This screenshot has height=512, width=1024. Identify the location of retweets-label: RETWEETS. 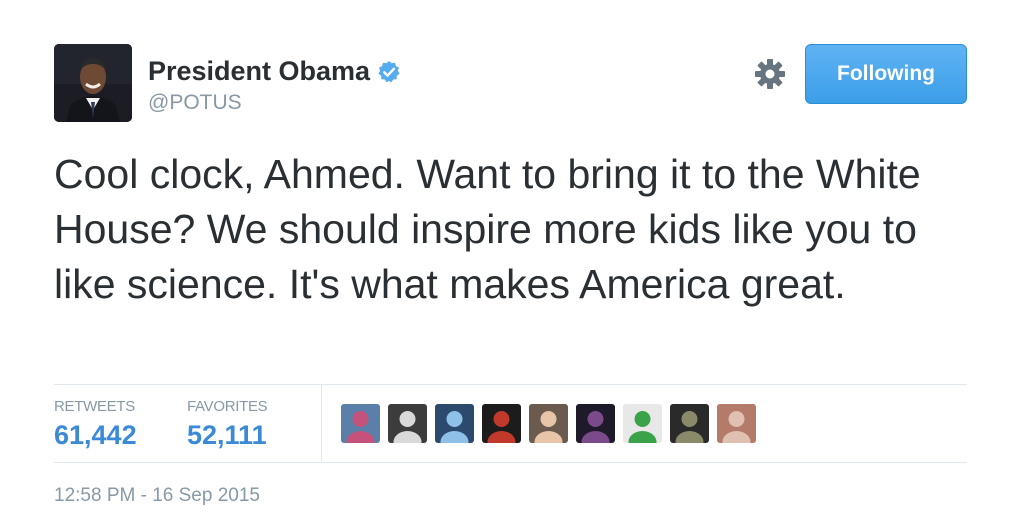
(94, 406).